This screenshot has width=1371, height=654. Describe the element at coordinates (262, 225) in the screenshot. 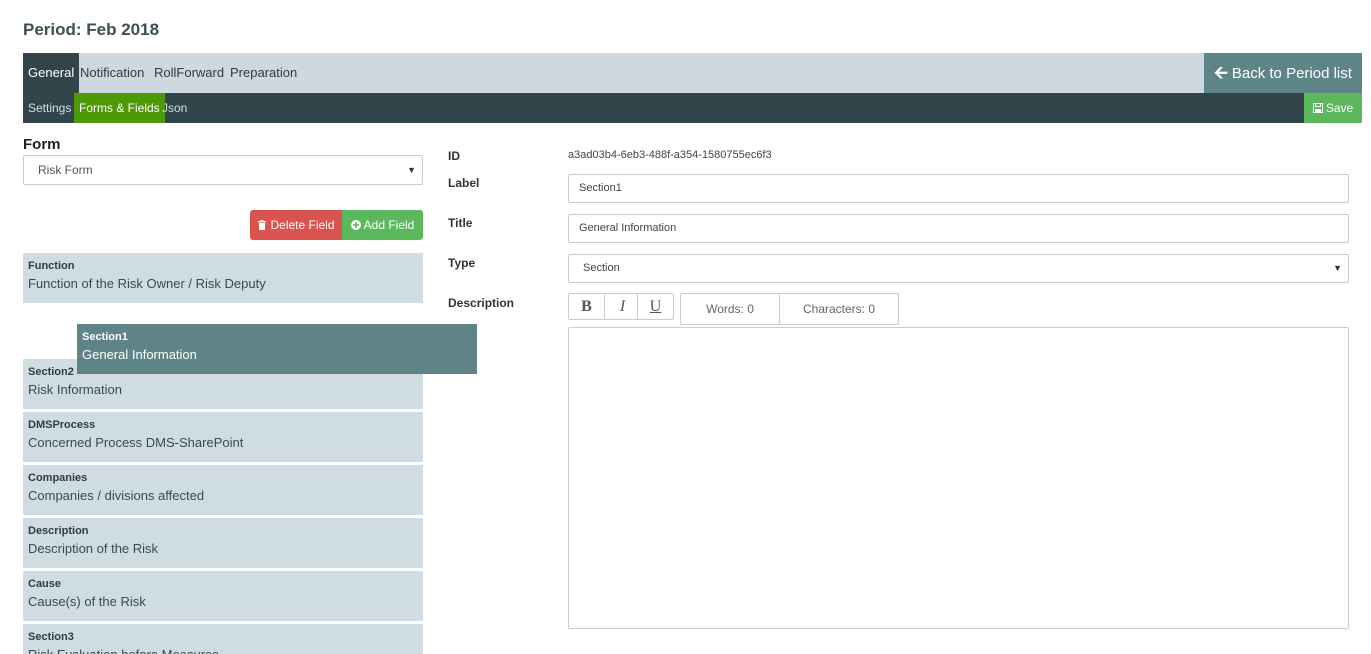

I see `trash-icon` at that location.